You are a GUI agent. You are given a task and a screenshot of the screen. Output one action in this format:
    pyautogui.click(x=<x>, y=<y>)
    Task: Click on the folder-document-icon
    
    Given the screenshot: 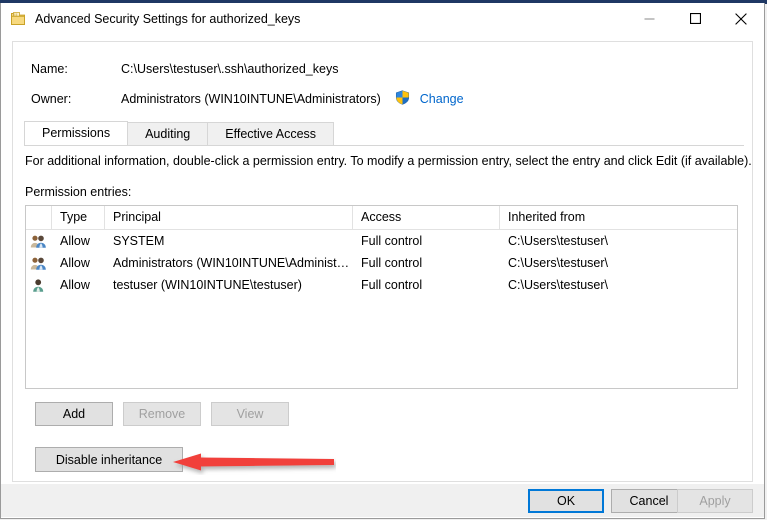 What is the action you would take?
    pyautogui.click(x=18, y=19)
    